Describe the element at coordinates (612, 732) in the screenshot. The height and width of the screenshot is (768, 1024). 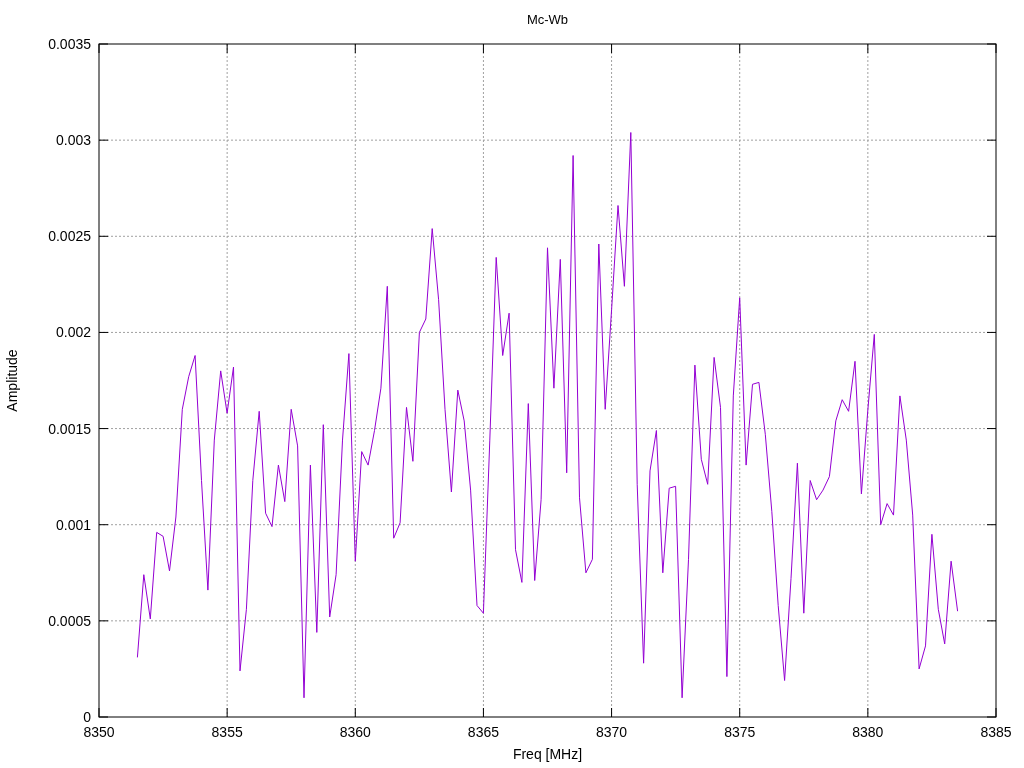
I see `axis-tick-label: 8370` at that location.